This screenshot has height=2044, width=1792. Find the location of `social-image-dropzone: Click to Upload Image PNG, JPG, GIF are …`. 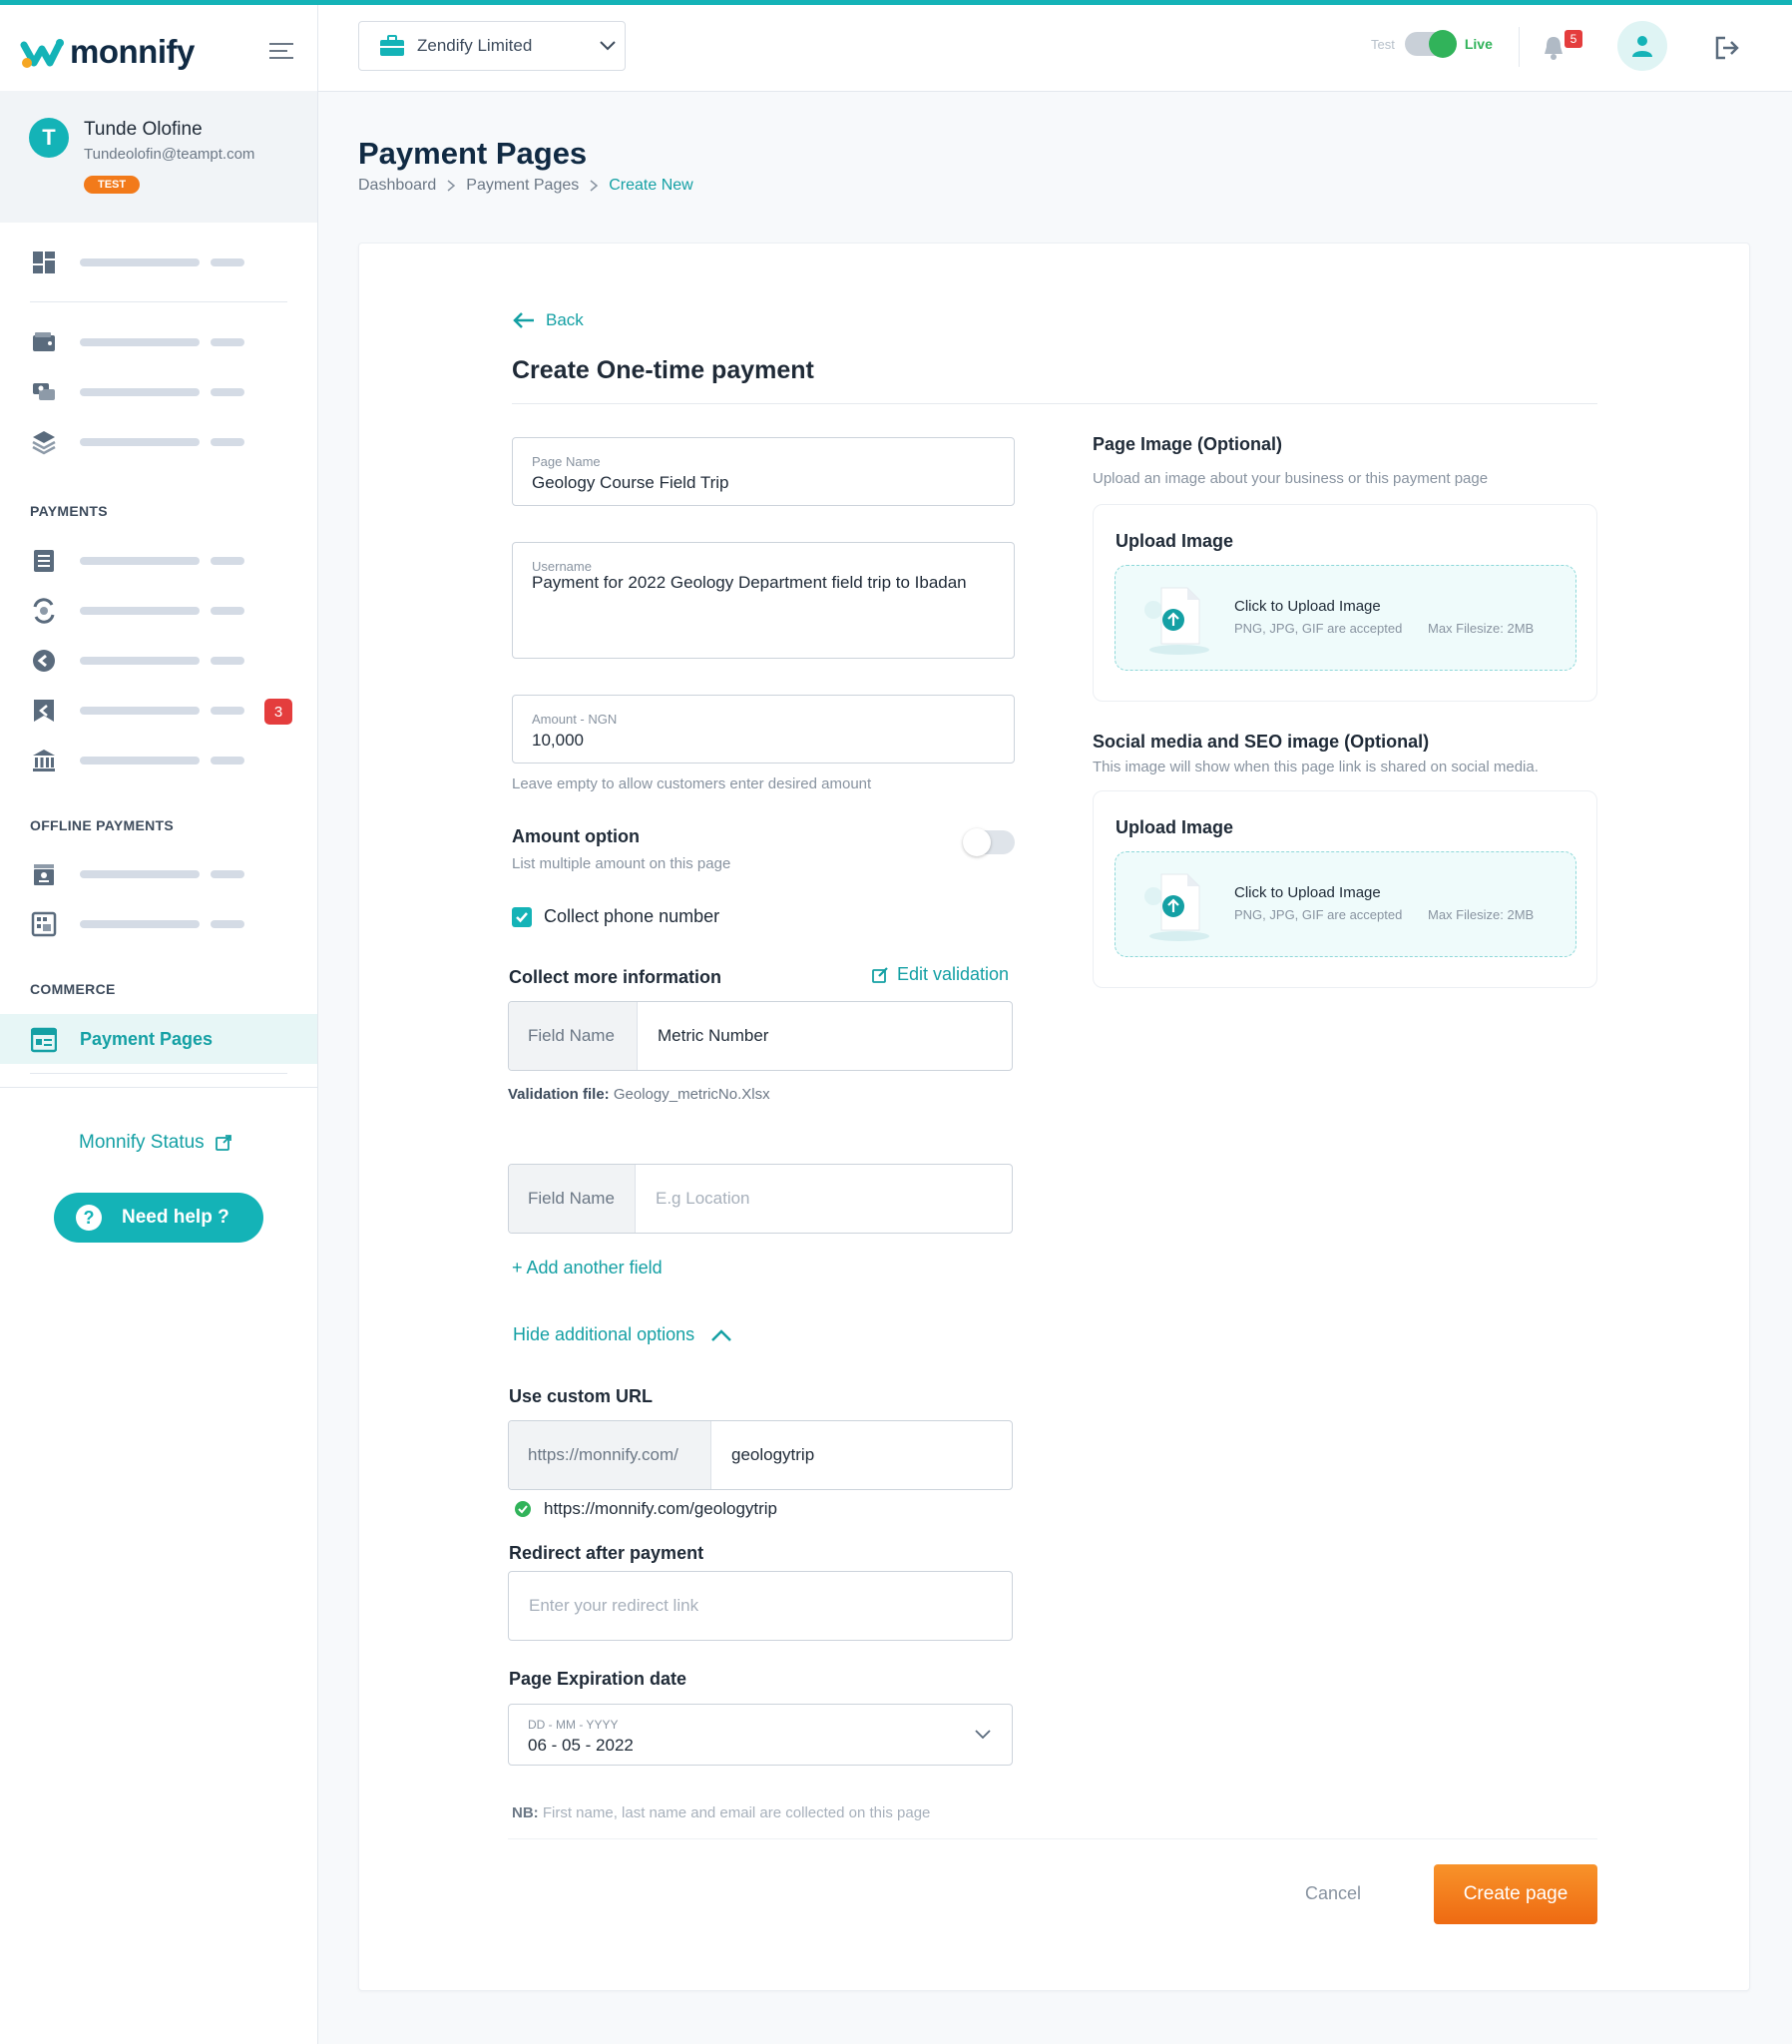

social-image-dropzone: Click to Upload Image PNG, JPG, GIF are … is located at coordinates (1345, 904).